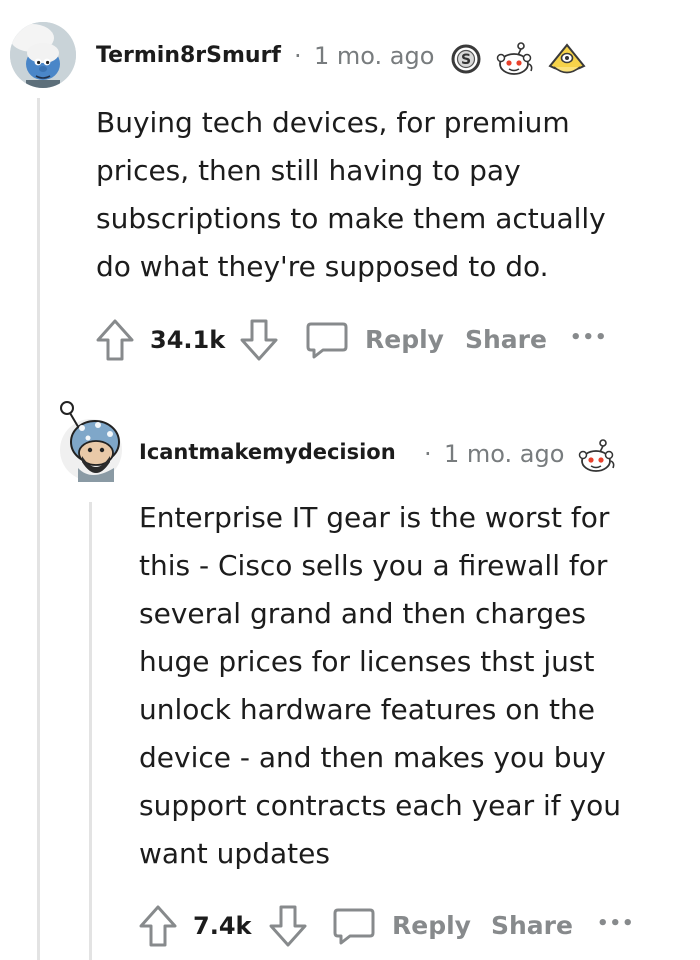 This screenshot has height=960, width=700. I want to click on comment-body-line: Buying tech devices, for premium, so click(333, 122).